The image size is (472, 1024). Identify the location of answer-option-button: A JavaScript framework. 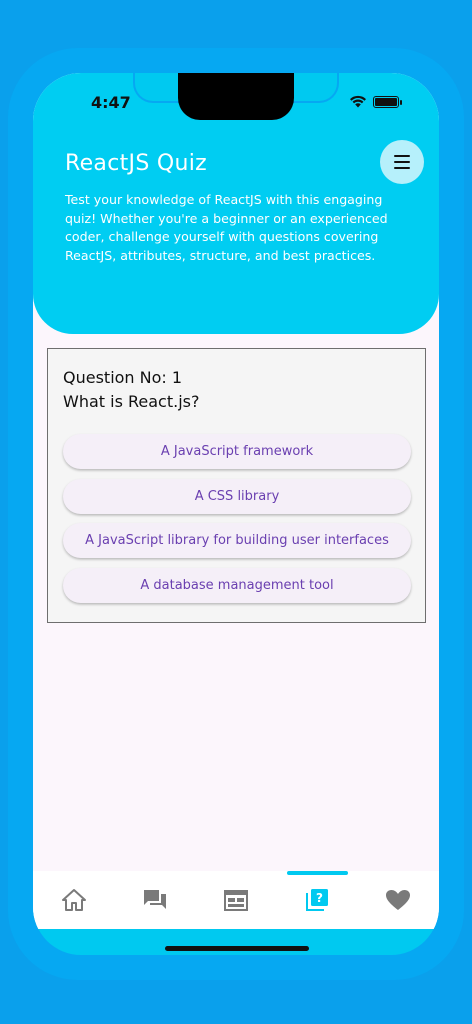
(237, 451).